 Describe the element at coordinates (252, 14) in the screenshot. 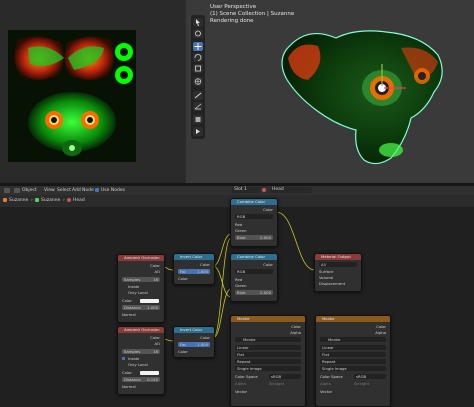

I see `viewport-collection-text: (1) Scene Collection | Suzanne` at that location.